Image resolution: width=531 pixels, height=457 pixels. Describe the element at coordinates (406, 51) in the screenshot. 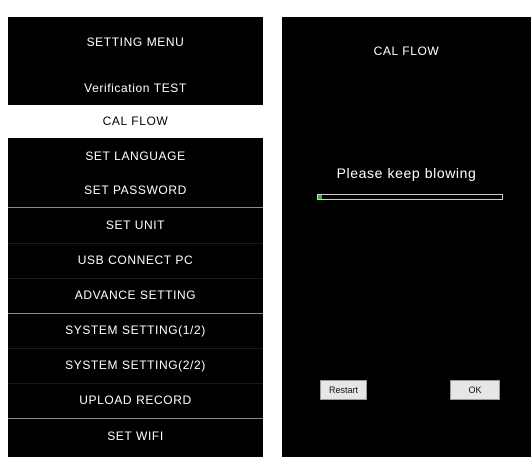

I see `cal-flow-title: CAL FLOW` at that location.